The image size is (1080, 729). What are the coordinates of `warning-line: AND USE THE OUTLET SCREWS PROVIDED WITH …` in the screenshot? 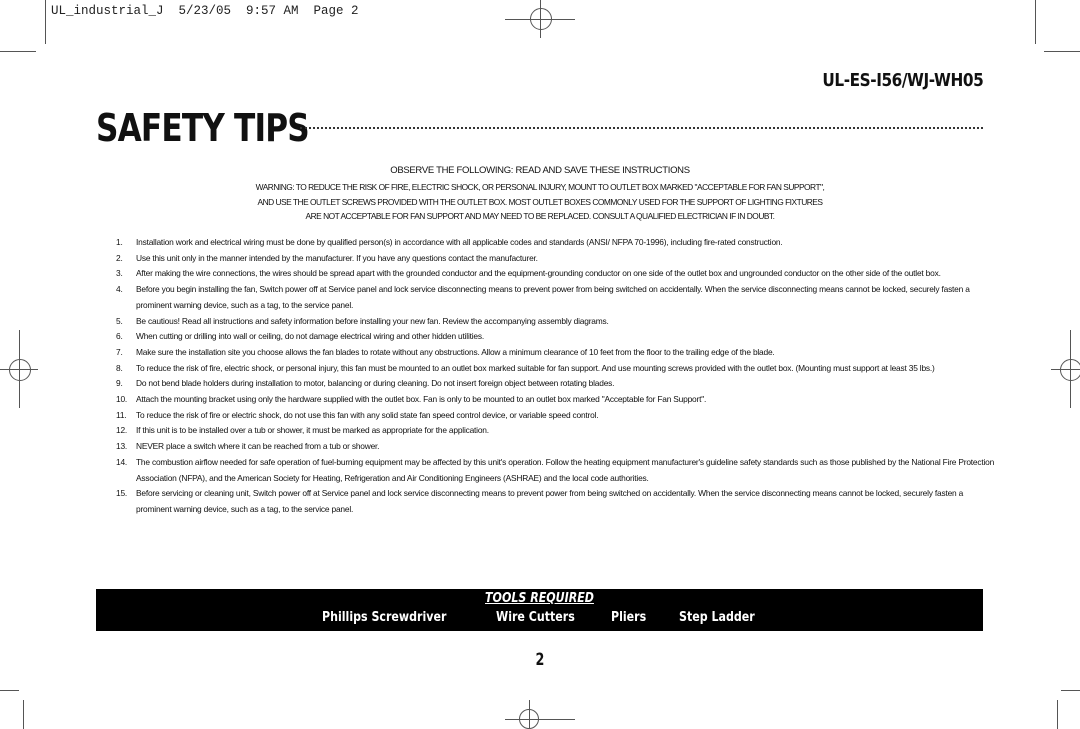 It's located at (540, 201).